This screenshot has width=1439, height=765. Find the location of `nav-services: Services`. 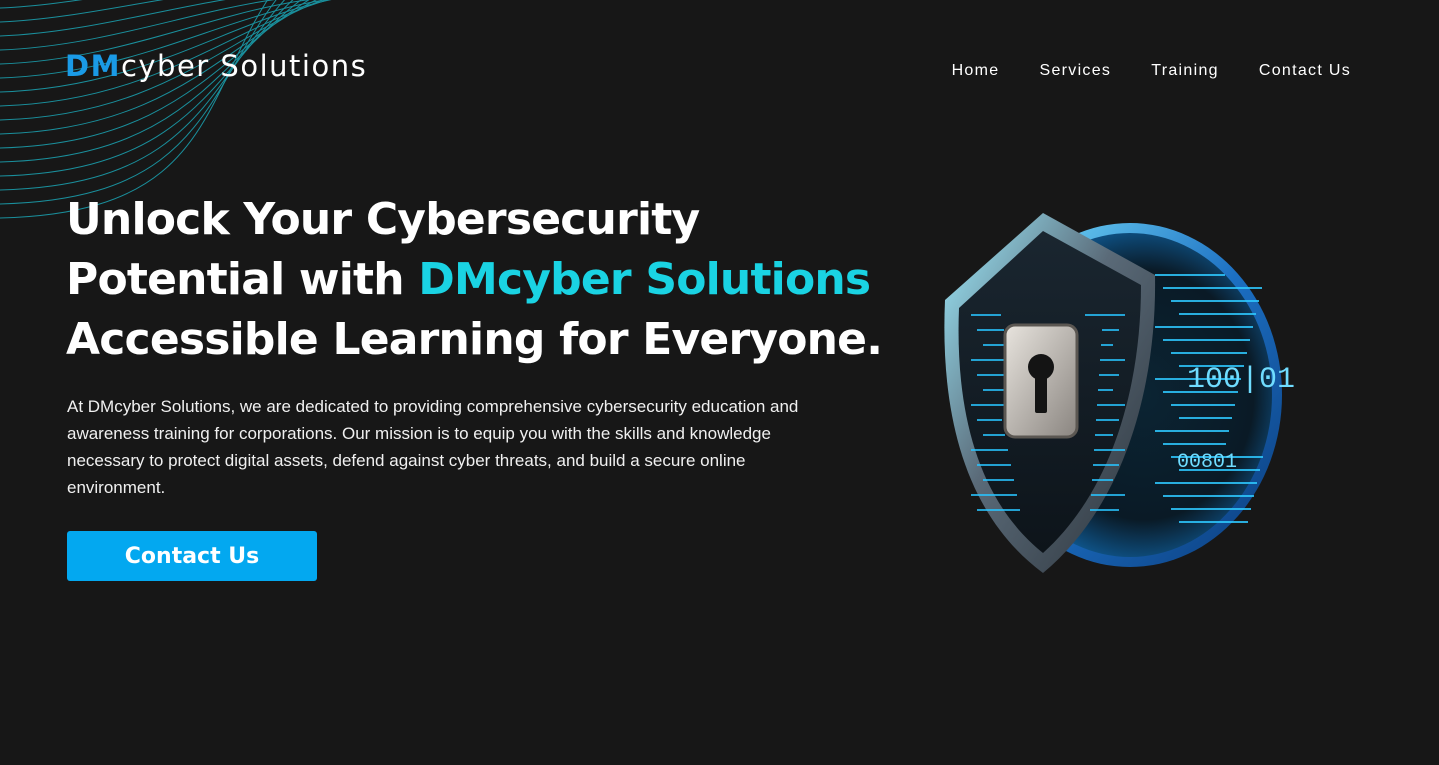

nav-services: Services is located at coordinates (1075, 71).